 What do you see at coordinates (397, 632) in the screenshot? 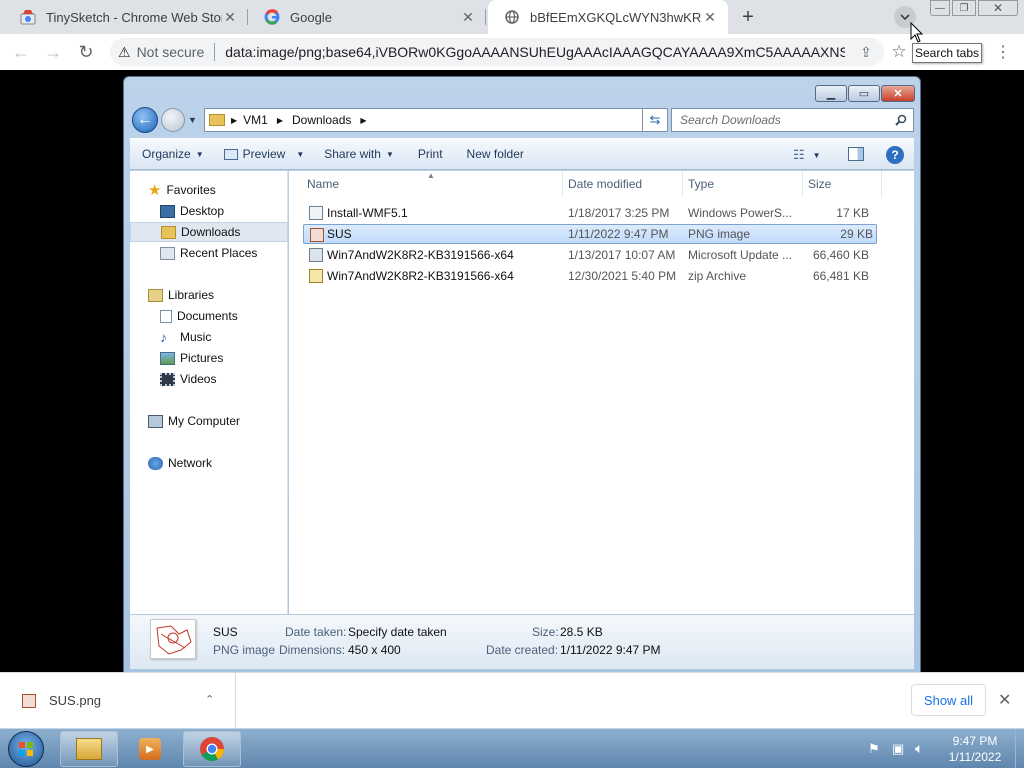
I see `date-taken-value: Specify date taken` at bounding box center [397, 632].